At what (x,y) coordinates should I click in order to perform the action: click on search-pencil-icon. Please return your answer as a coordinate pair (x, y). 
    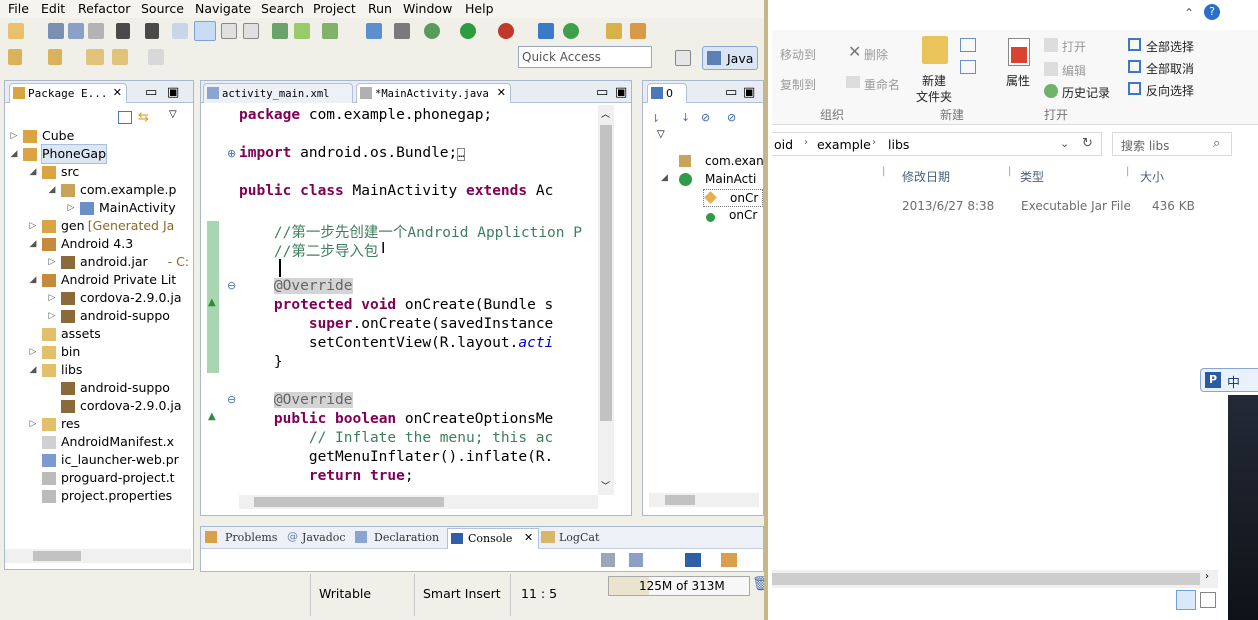
    Looking at the image, I should click on (638, 31).